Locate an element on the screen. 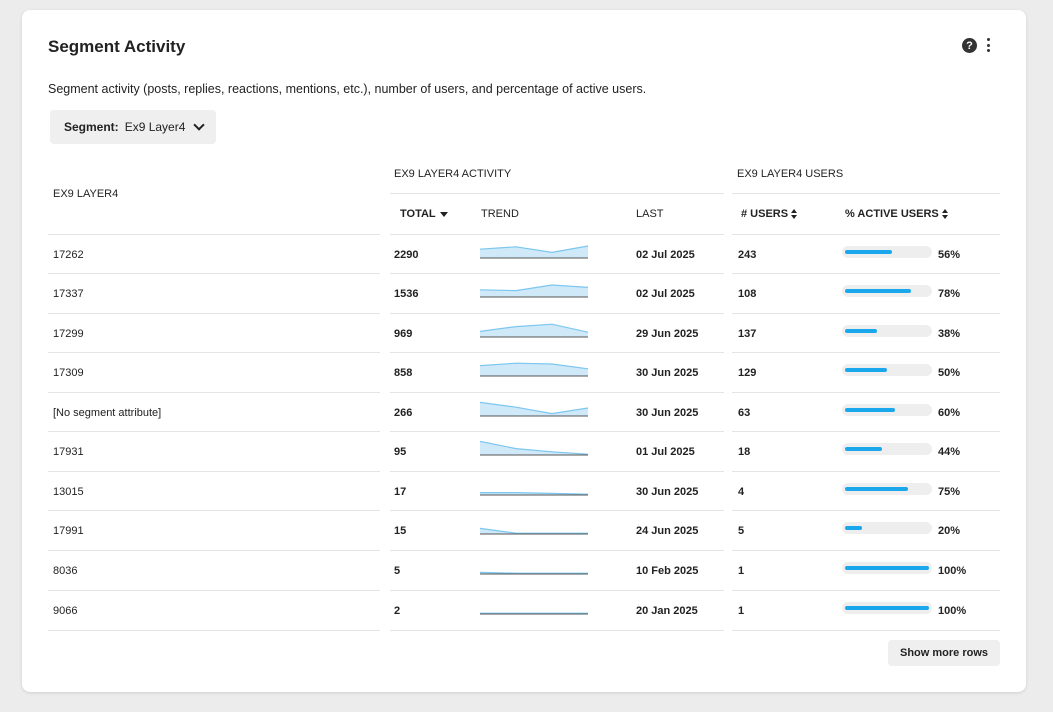  segment-name: 17309 is located at coordinates (68, 373).